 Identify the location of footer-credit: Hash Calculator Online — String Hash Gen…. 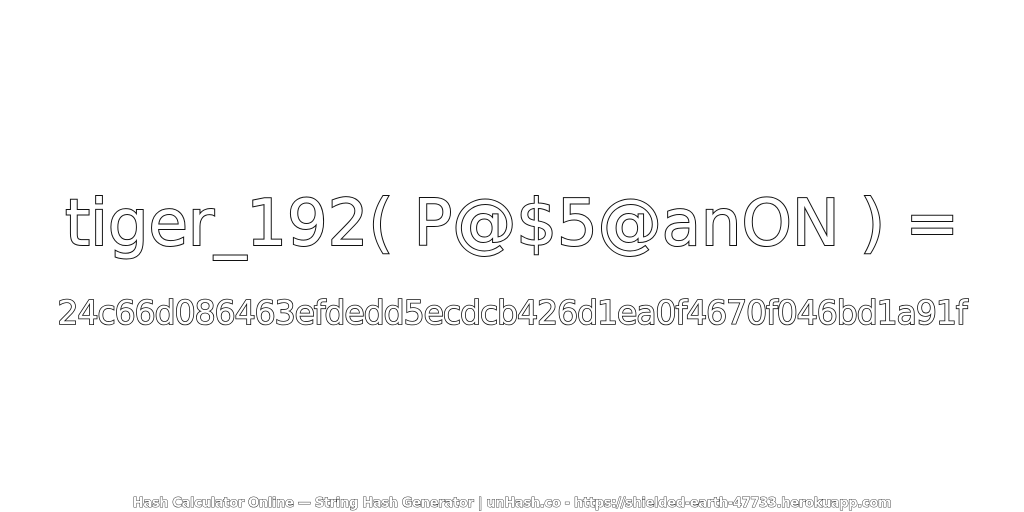
(512, 504).